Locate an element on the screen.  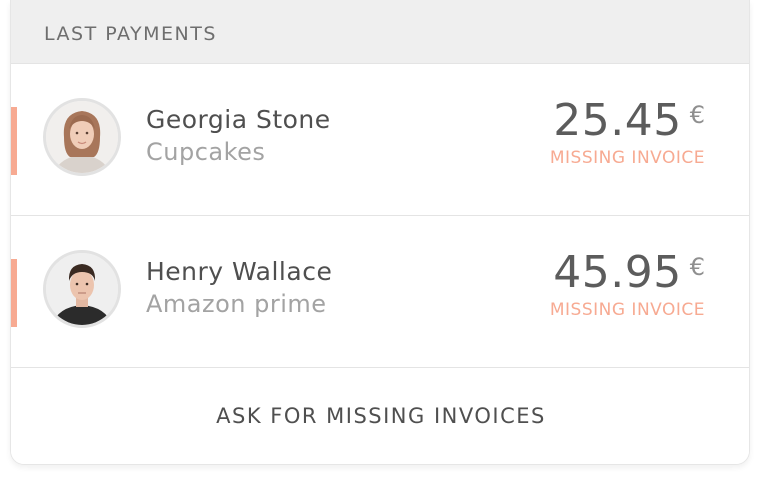
payment-amount: 45.95 is located at coordinates (617, 272).